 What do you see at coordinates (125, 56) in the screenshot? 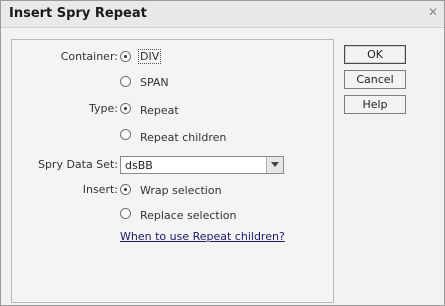
I see `container-div-radio` at bounding box center [125, 56].